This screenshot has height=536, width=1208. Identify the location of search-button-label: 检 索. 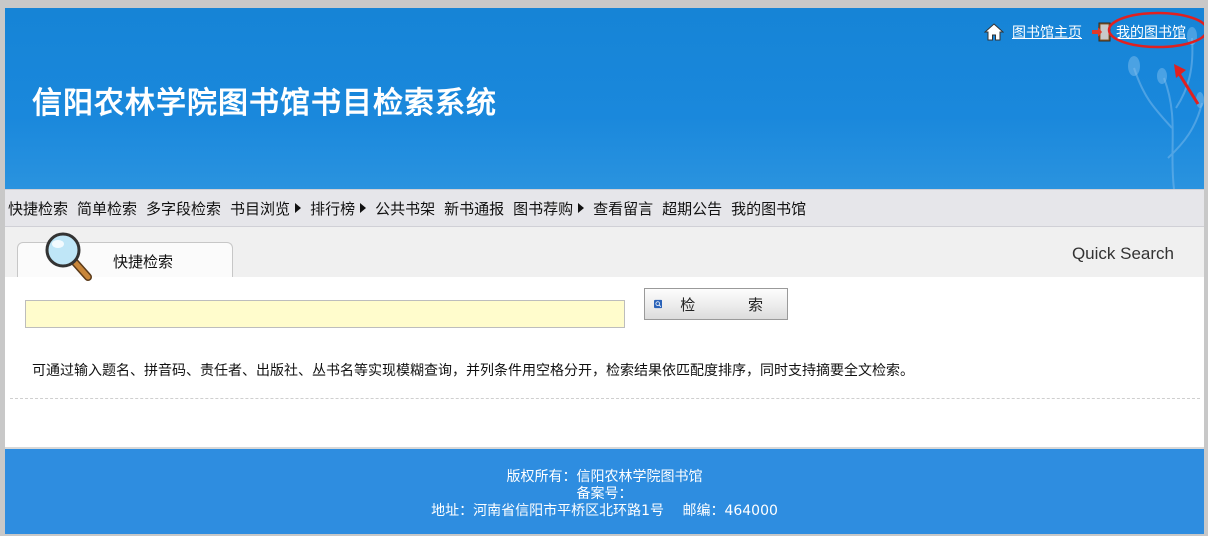
(733, 304).